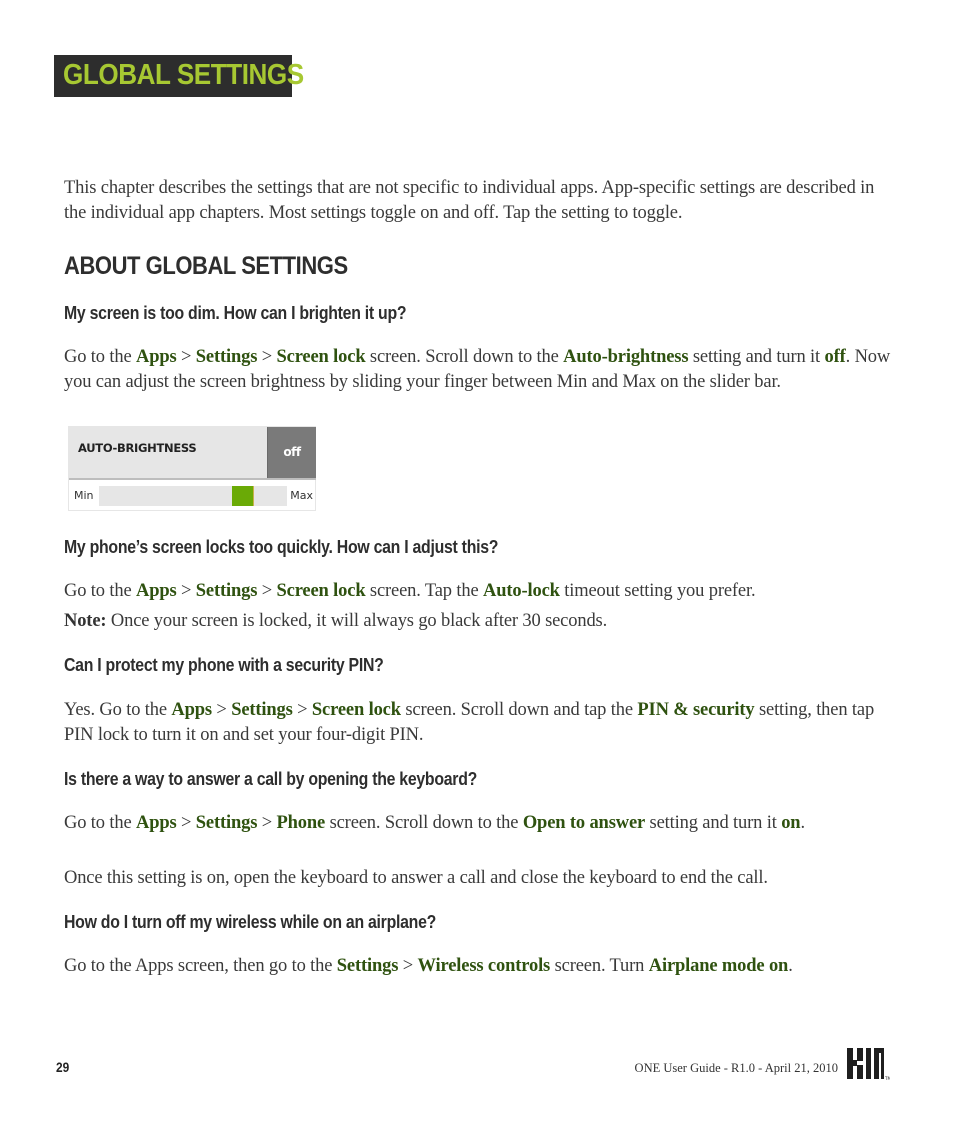 Image resolution: width=954 pixels, height=1145 pixels. Describe the element at coordinates (882, 1063) in the screenshot. I see `logo-n-right` at that location.